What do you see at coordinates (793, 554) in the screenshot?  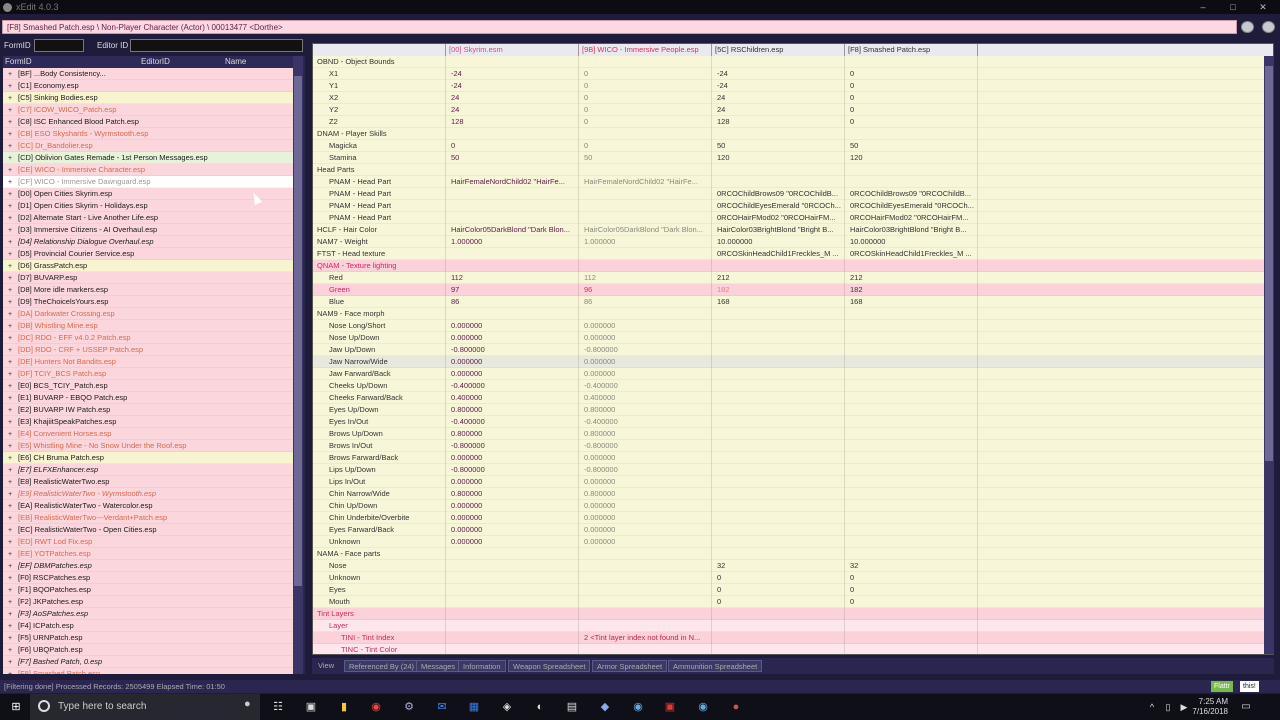 I see `grid-row: NAMA - Face parts` at bounding box center [793, 554].